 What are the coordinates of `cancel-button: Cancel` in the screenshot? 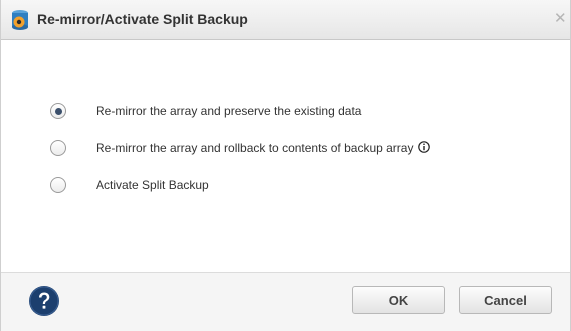 It's located at (505, 300).